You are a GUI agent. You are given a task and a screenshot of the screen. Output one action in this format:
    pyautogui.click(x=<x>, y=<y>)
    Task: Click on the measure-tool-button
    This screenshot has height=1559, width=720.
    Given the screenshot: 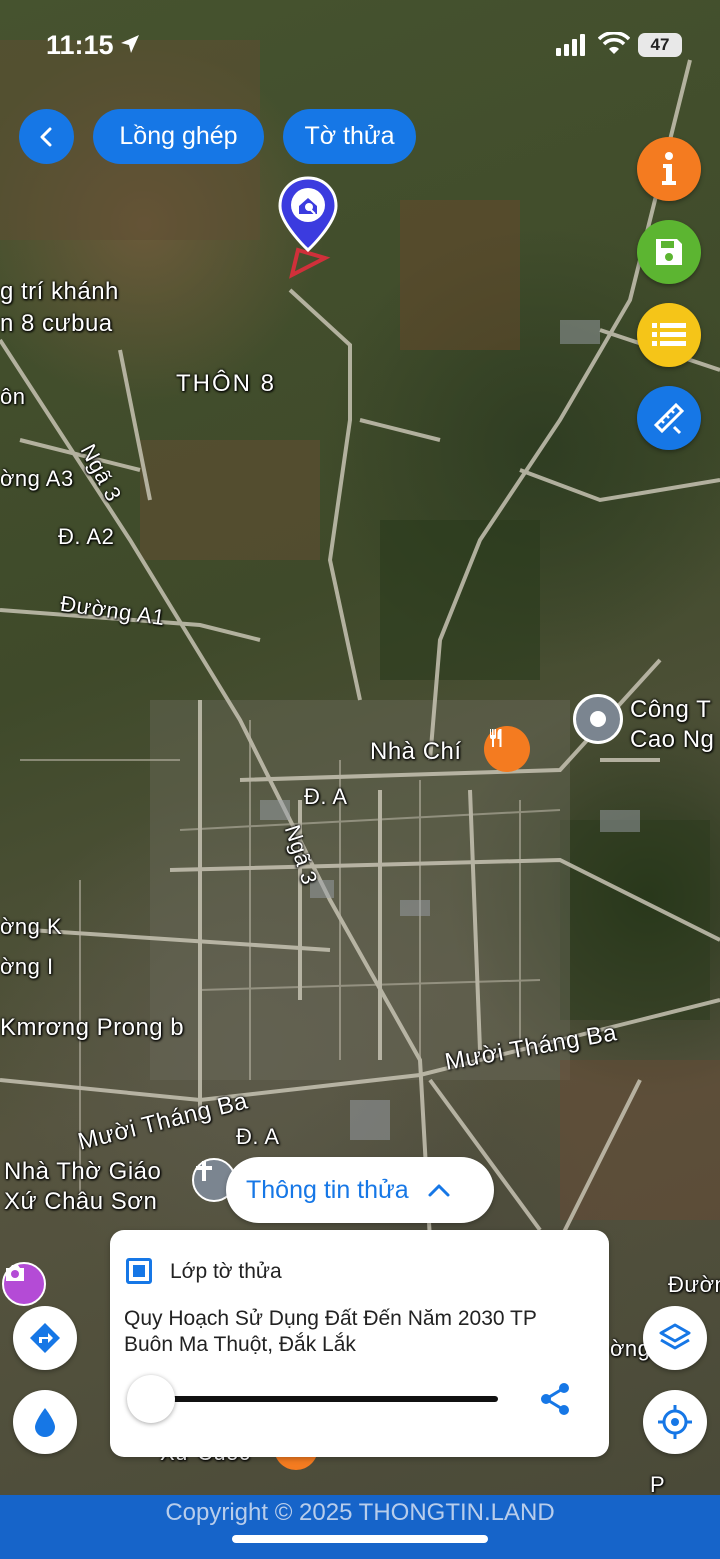 What is the action you would take?
    pyautogui.click(x=669, y=418)
    